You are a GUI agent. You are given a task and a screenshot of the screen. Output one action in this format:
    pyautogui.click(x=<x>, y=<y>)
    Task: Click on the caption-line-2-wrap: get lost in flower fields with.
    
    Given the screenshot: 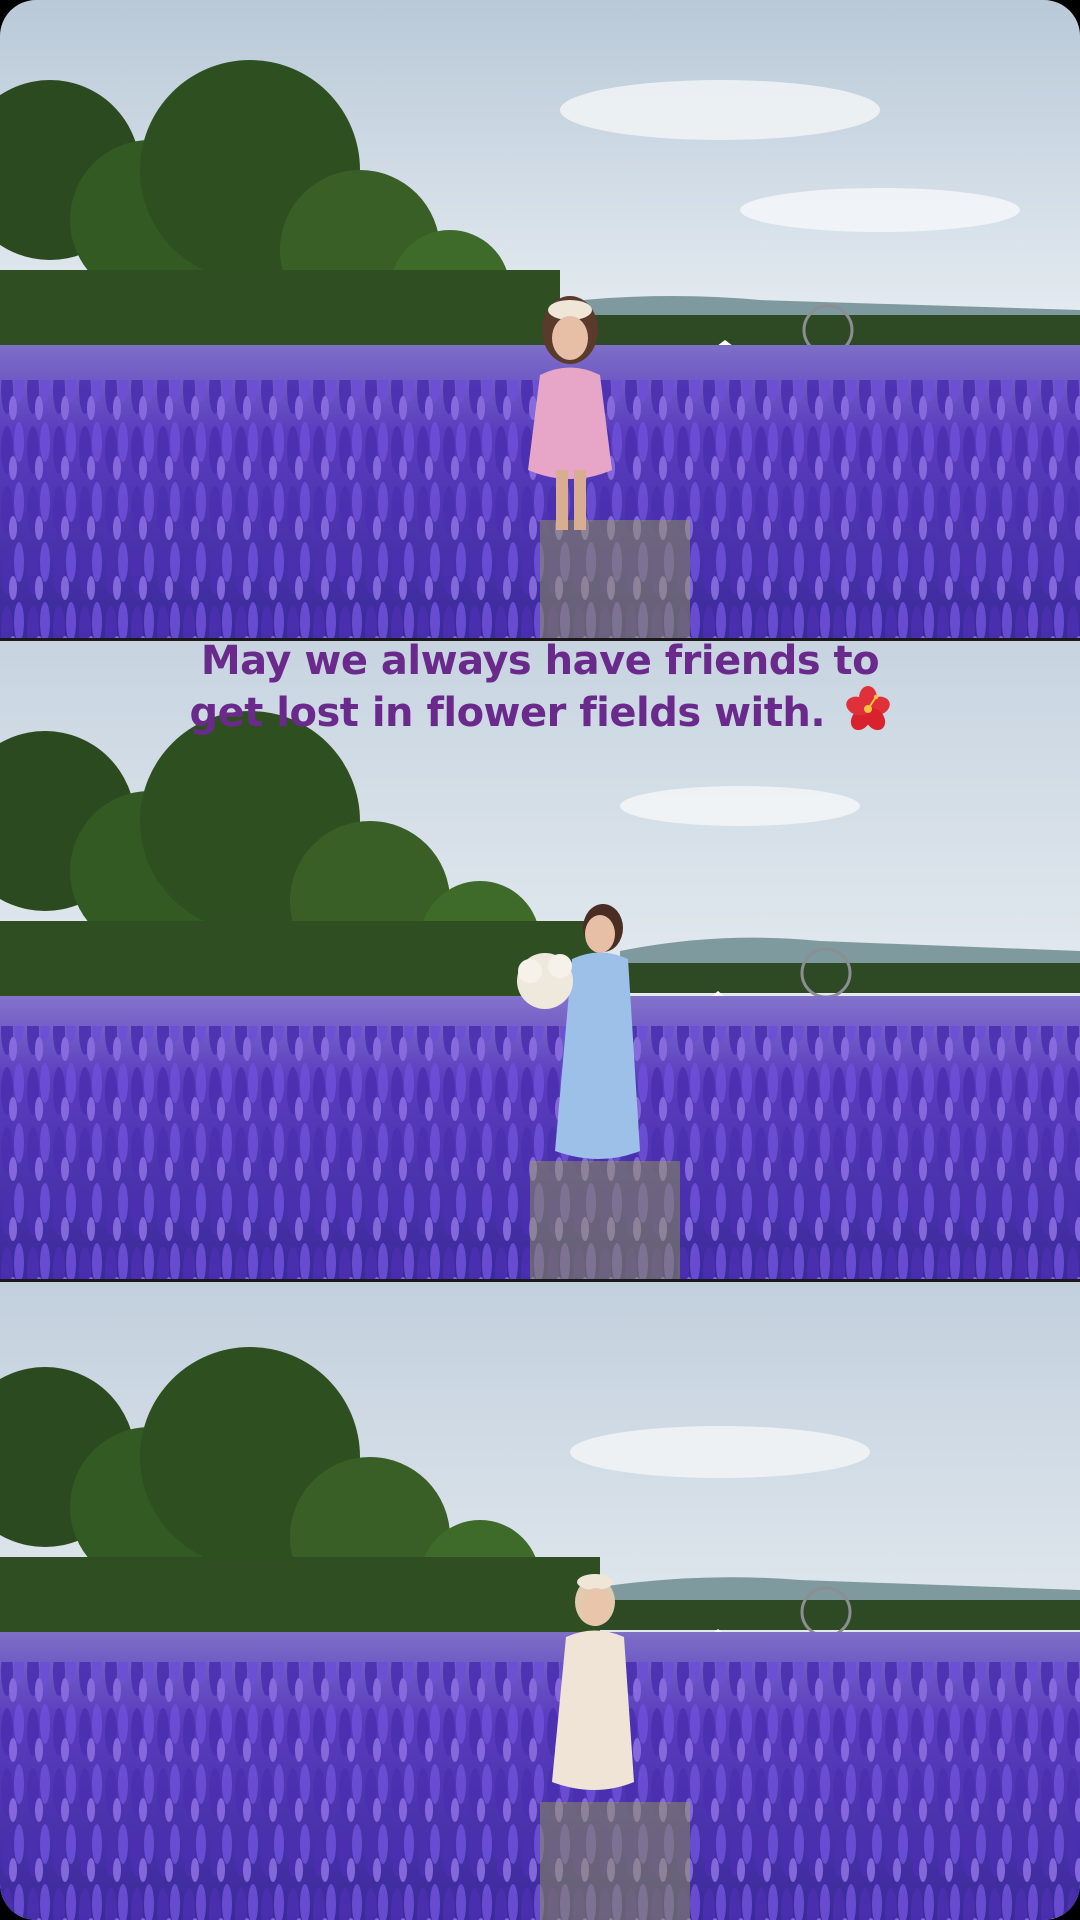 What is the action you would take?
    pyautogui.click(x=540, y=715)
    